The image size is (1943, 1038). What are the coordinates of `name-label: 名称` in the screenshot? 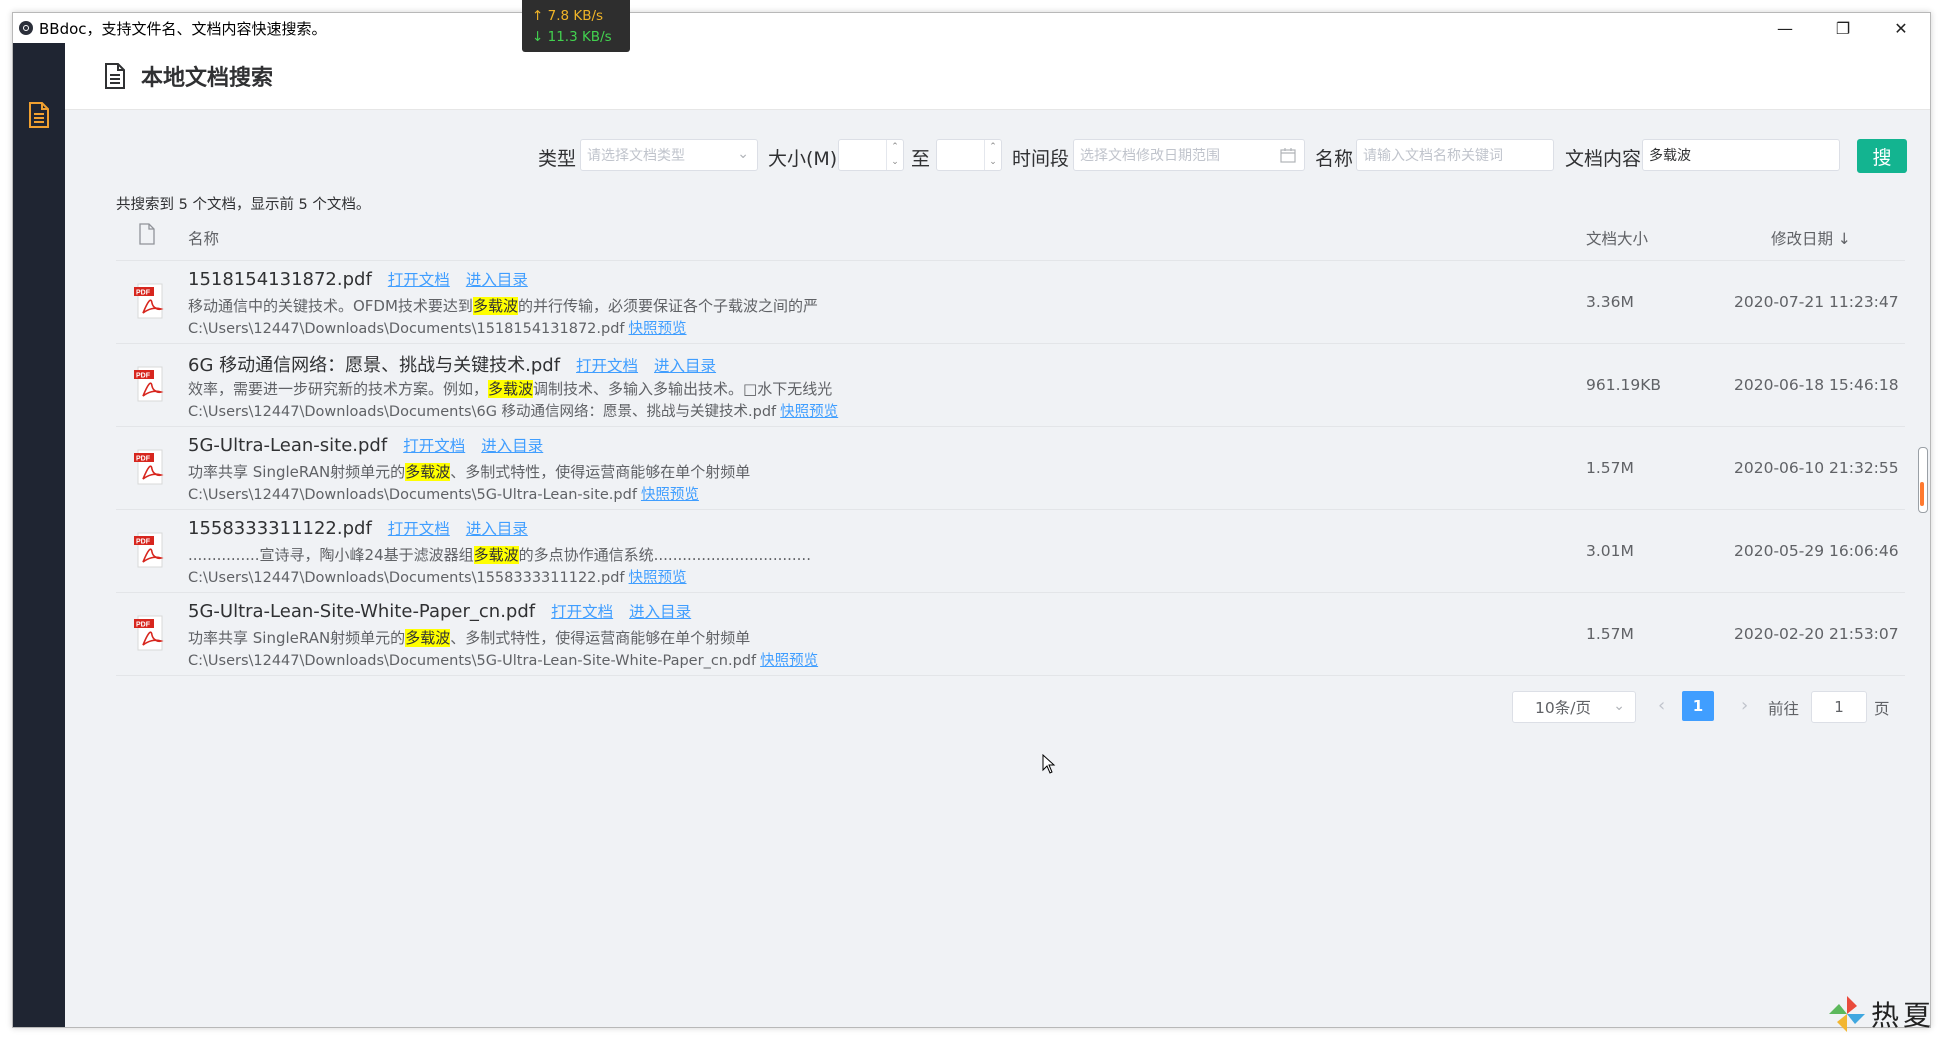 It's located at (1334, 159).